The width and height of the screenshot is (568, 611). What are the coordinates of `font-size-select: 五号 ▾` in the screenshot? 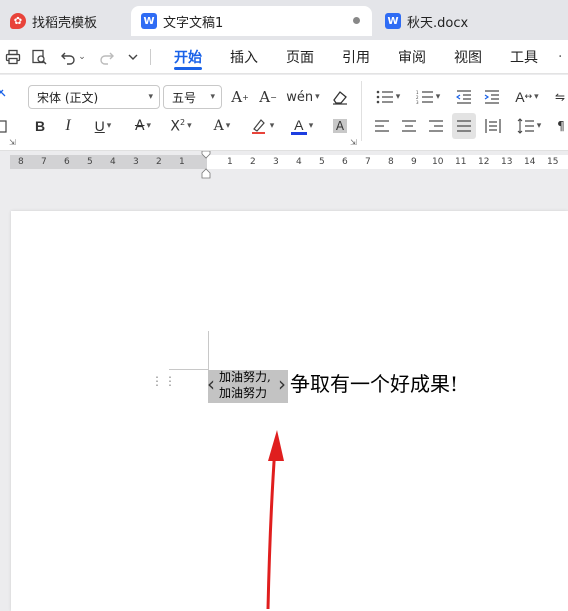 It's located at (192, 97).